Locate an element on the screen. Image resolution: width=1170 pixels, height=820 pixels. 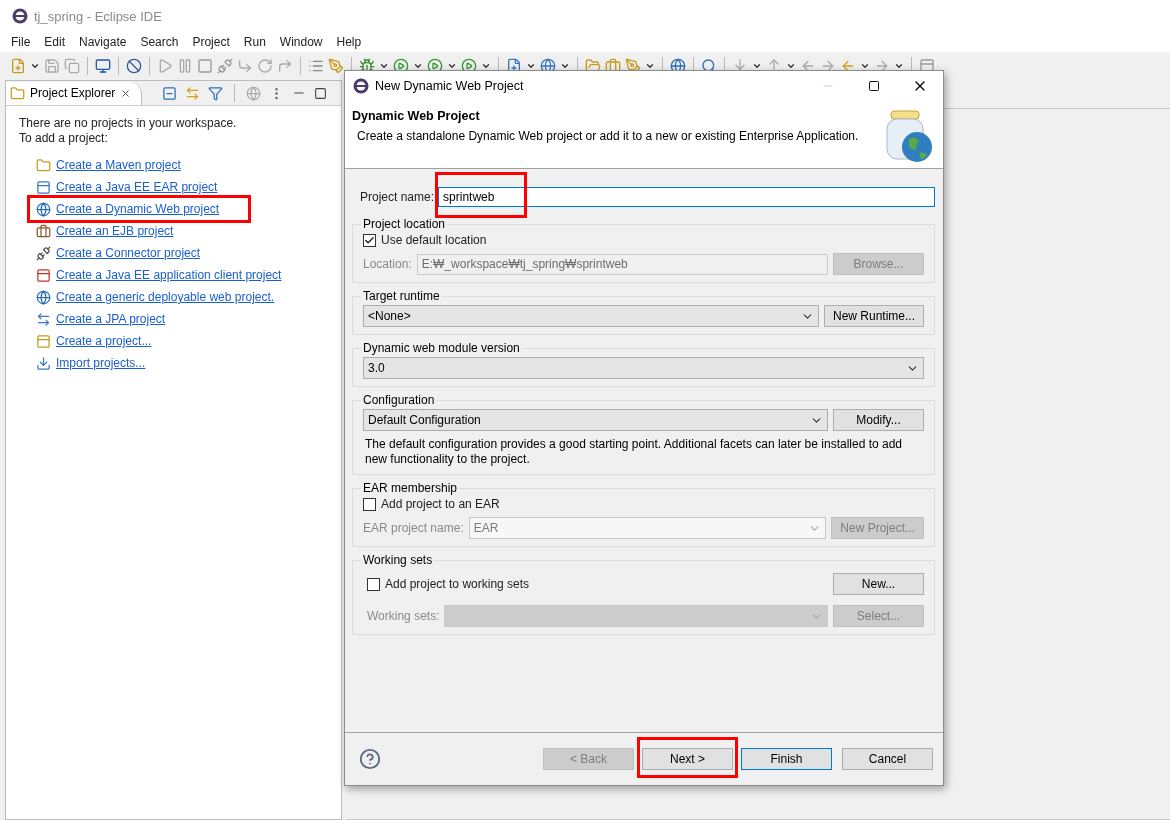
menu-item: Window is located at coordinates (301, 42).